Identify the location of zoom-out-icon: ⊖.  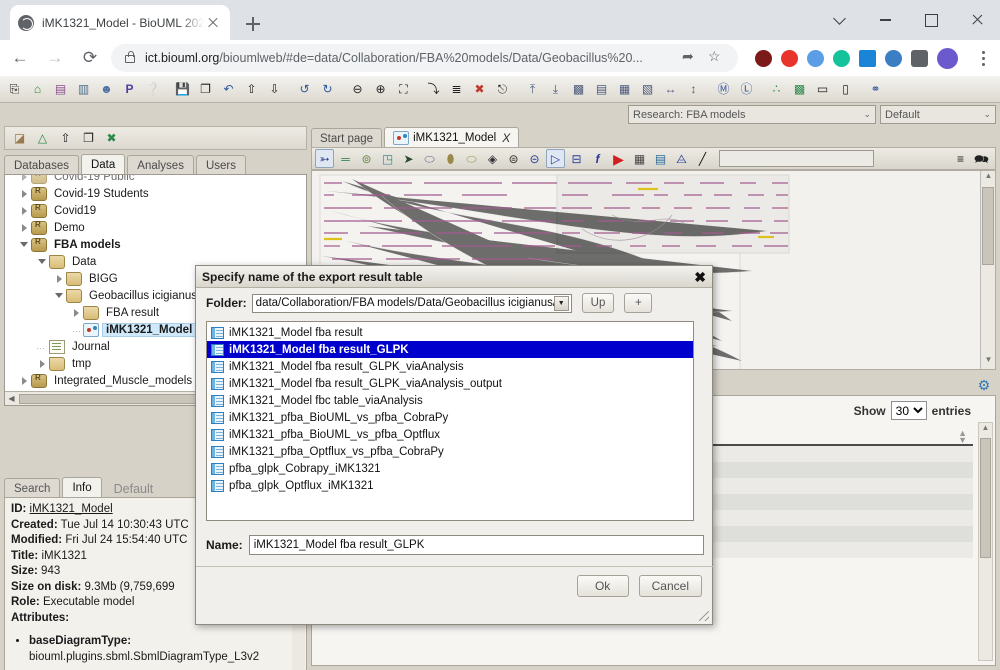
(357, 89).